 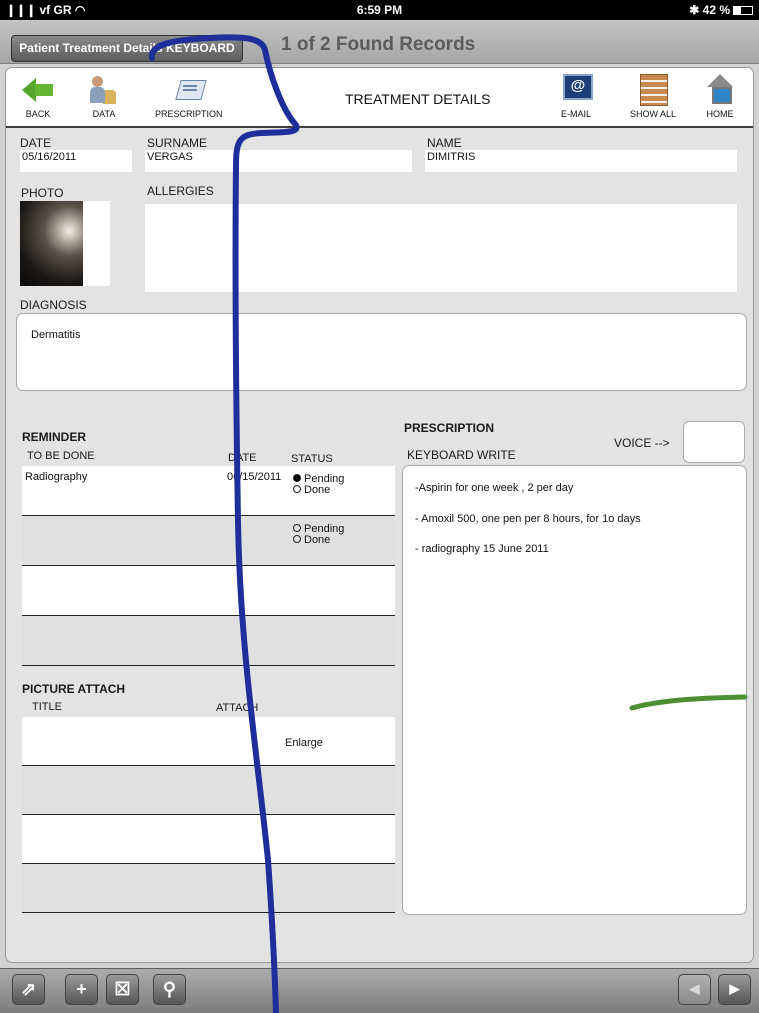 I want to click on picture-row: Enlarge, so click(x=208, y=741).